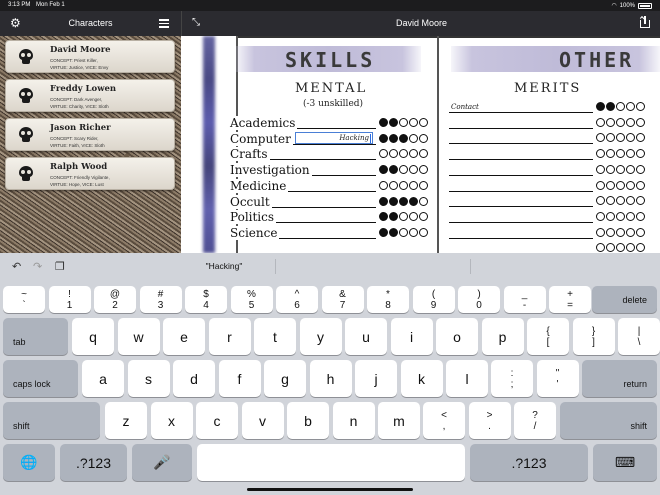  I want to click on symbol-key: $4, so click(206, 299).